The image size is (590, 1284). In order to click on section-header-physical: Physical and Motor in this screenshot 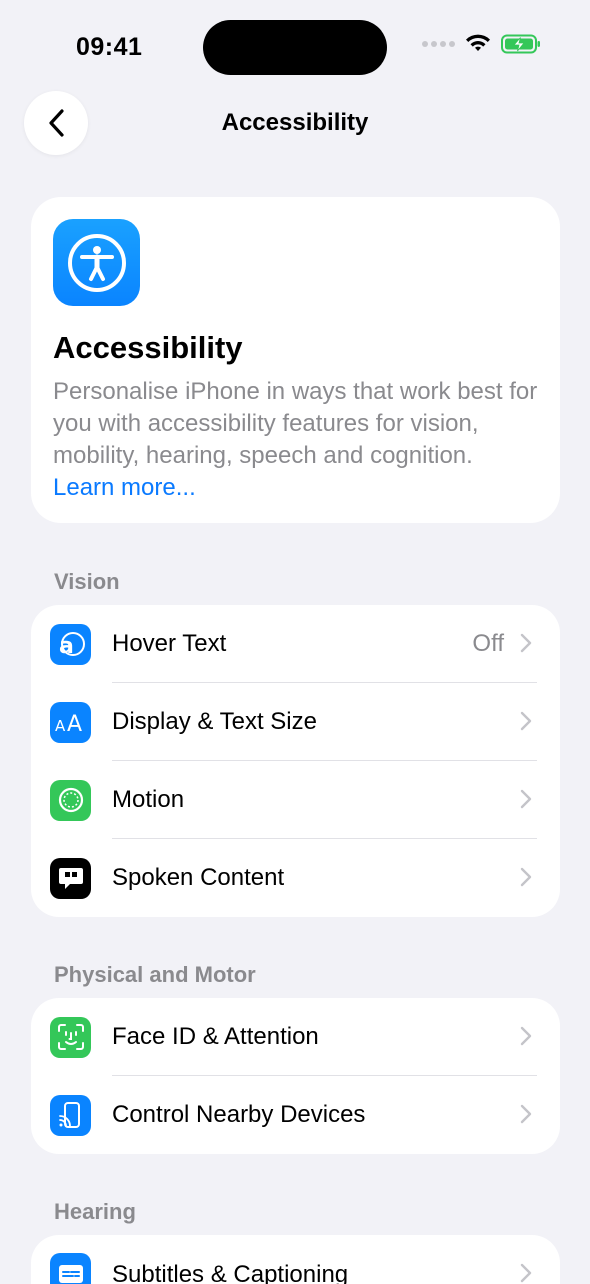, I will do `click(155, 974)`.